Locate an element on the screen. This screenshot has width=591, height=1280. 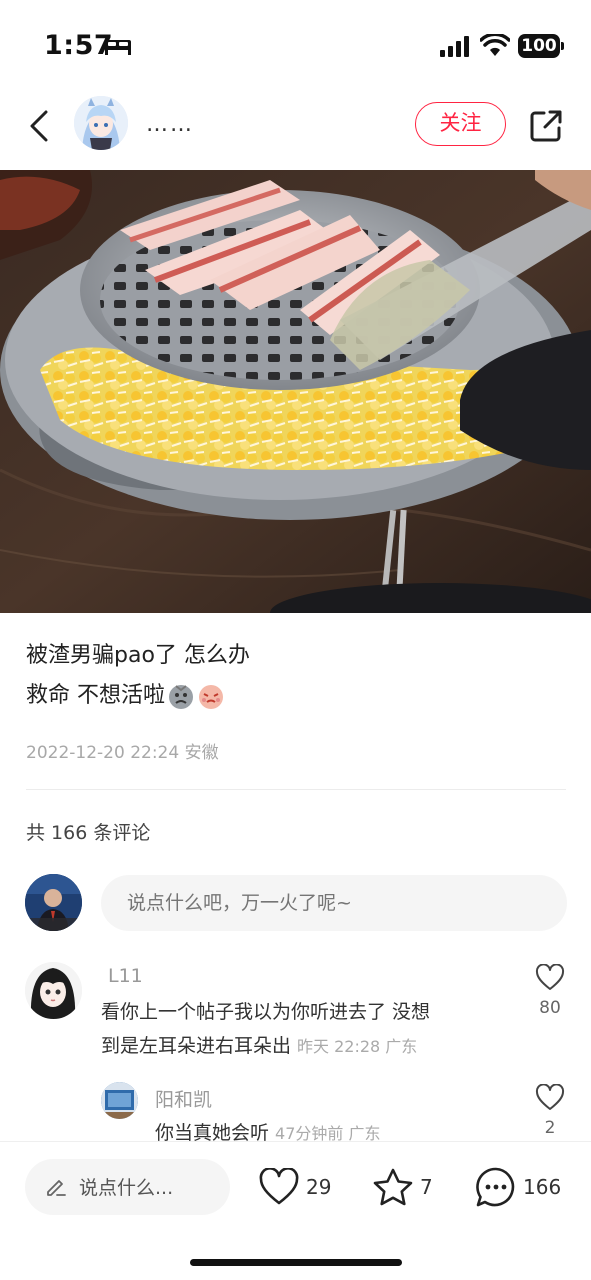
battery-tip is located at coordinates (562, 46).